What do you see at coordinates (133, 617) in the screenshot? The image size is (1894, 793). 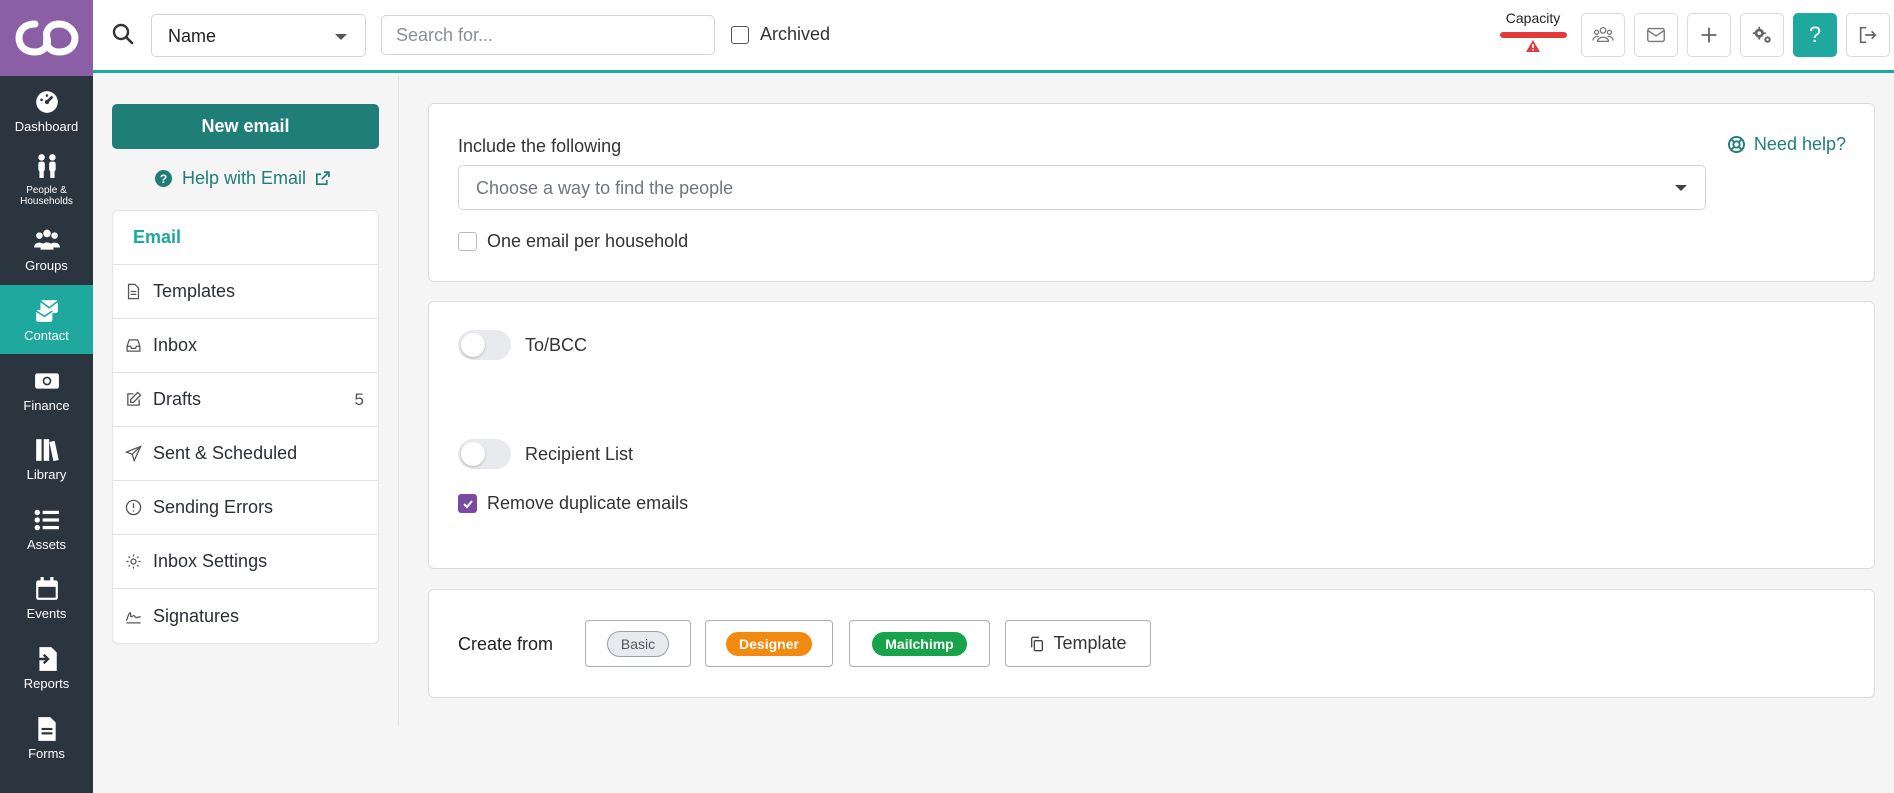 I see `signature-icon` at bounding box center [133, 617].